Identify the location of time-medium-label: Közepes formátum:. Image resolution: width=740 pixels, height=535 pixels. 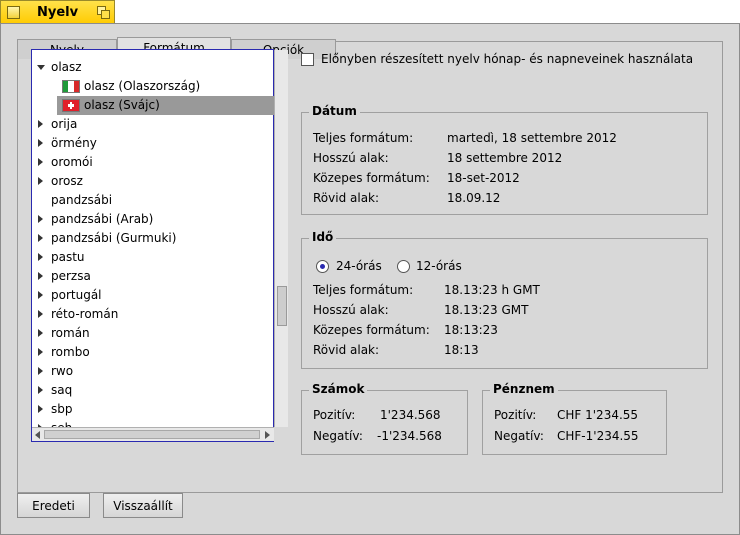
(371, 330).